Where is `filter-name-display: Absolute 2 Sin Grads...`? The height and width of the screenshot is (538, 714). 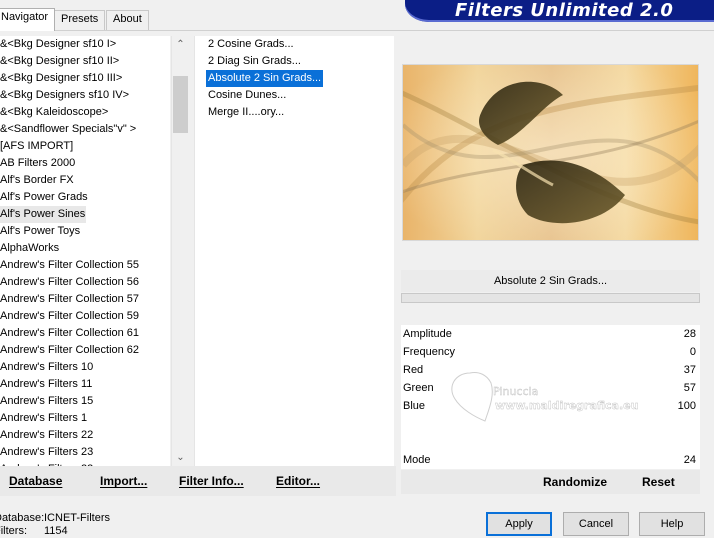
filter-name-display: Absolute 2 Sin Grads... is located at coordinates (550, 281).